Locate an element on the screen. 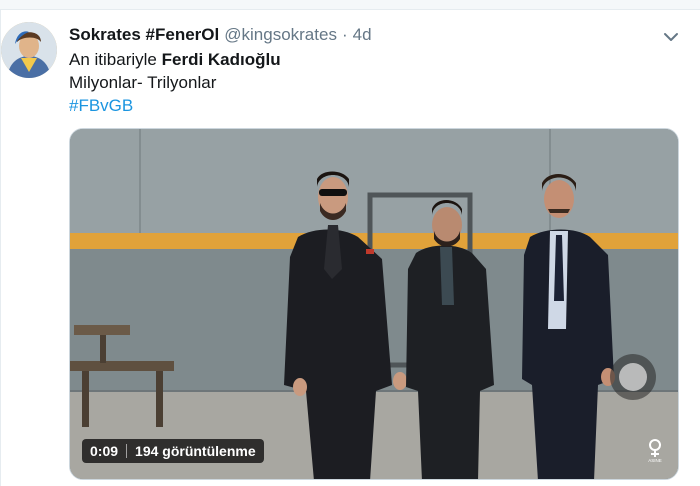 The width and height of the screenshot is (700, 486). watermark-label: ASINE is located at coordinates (655, 460).